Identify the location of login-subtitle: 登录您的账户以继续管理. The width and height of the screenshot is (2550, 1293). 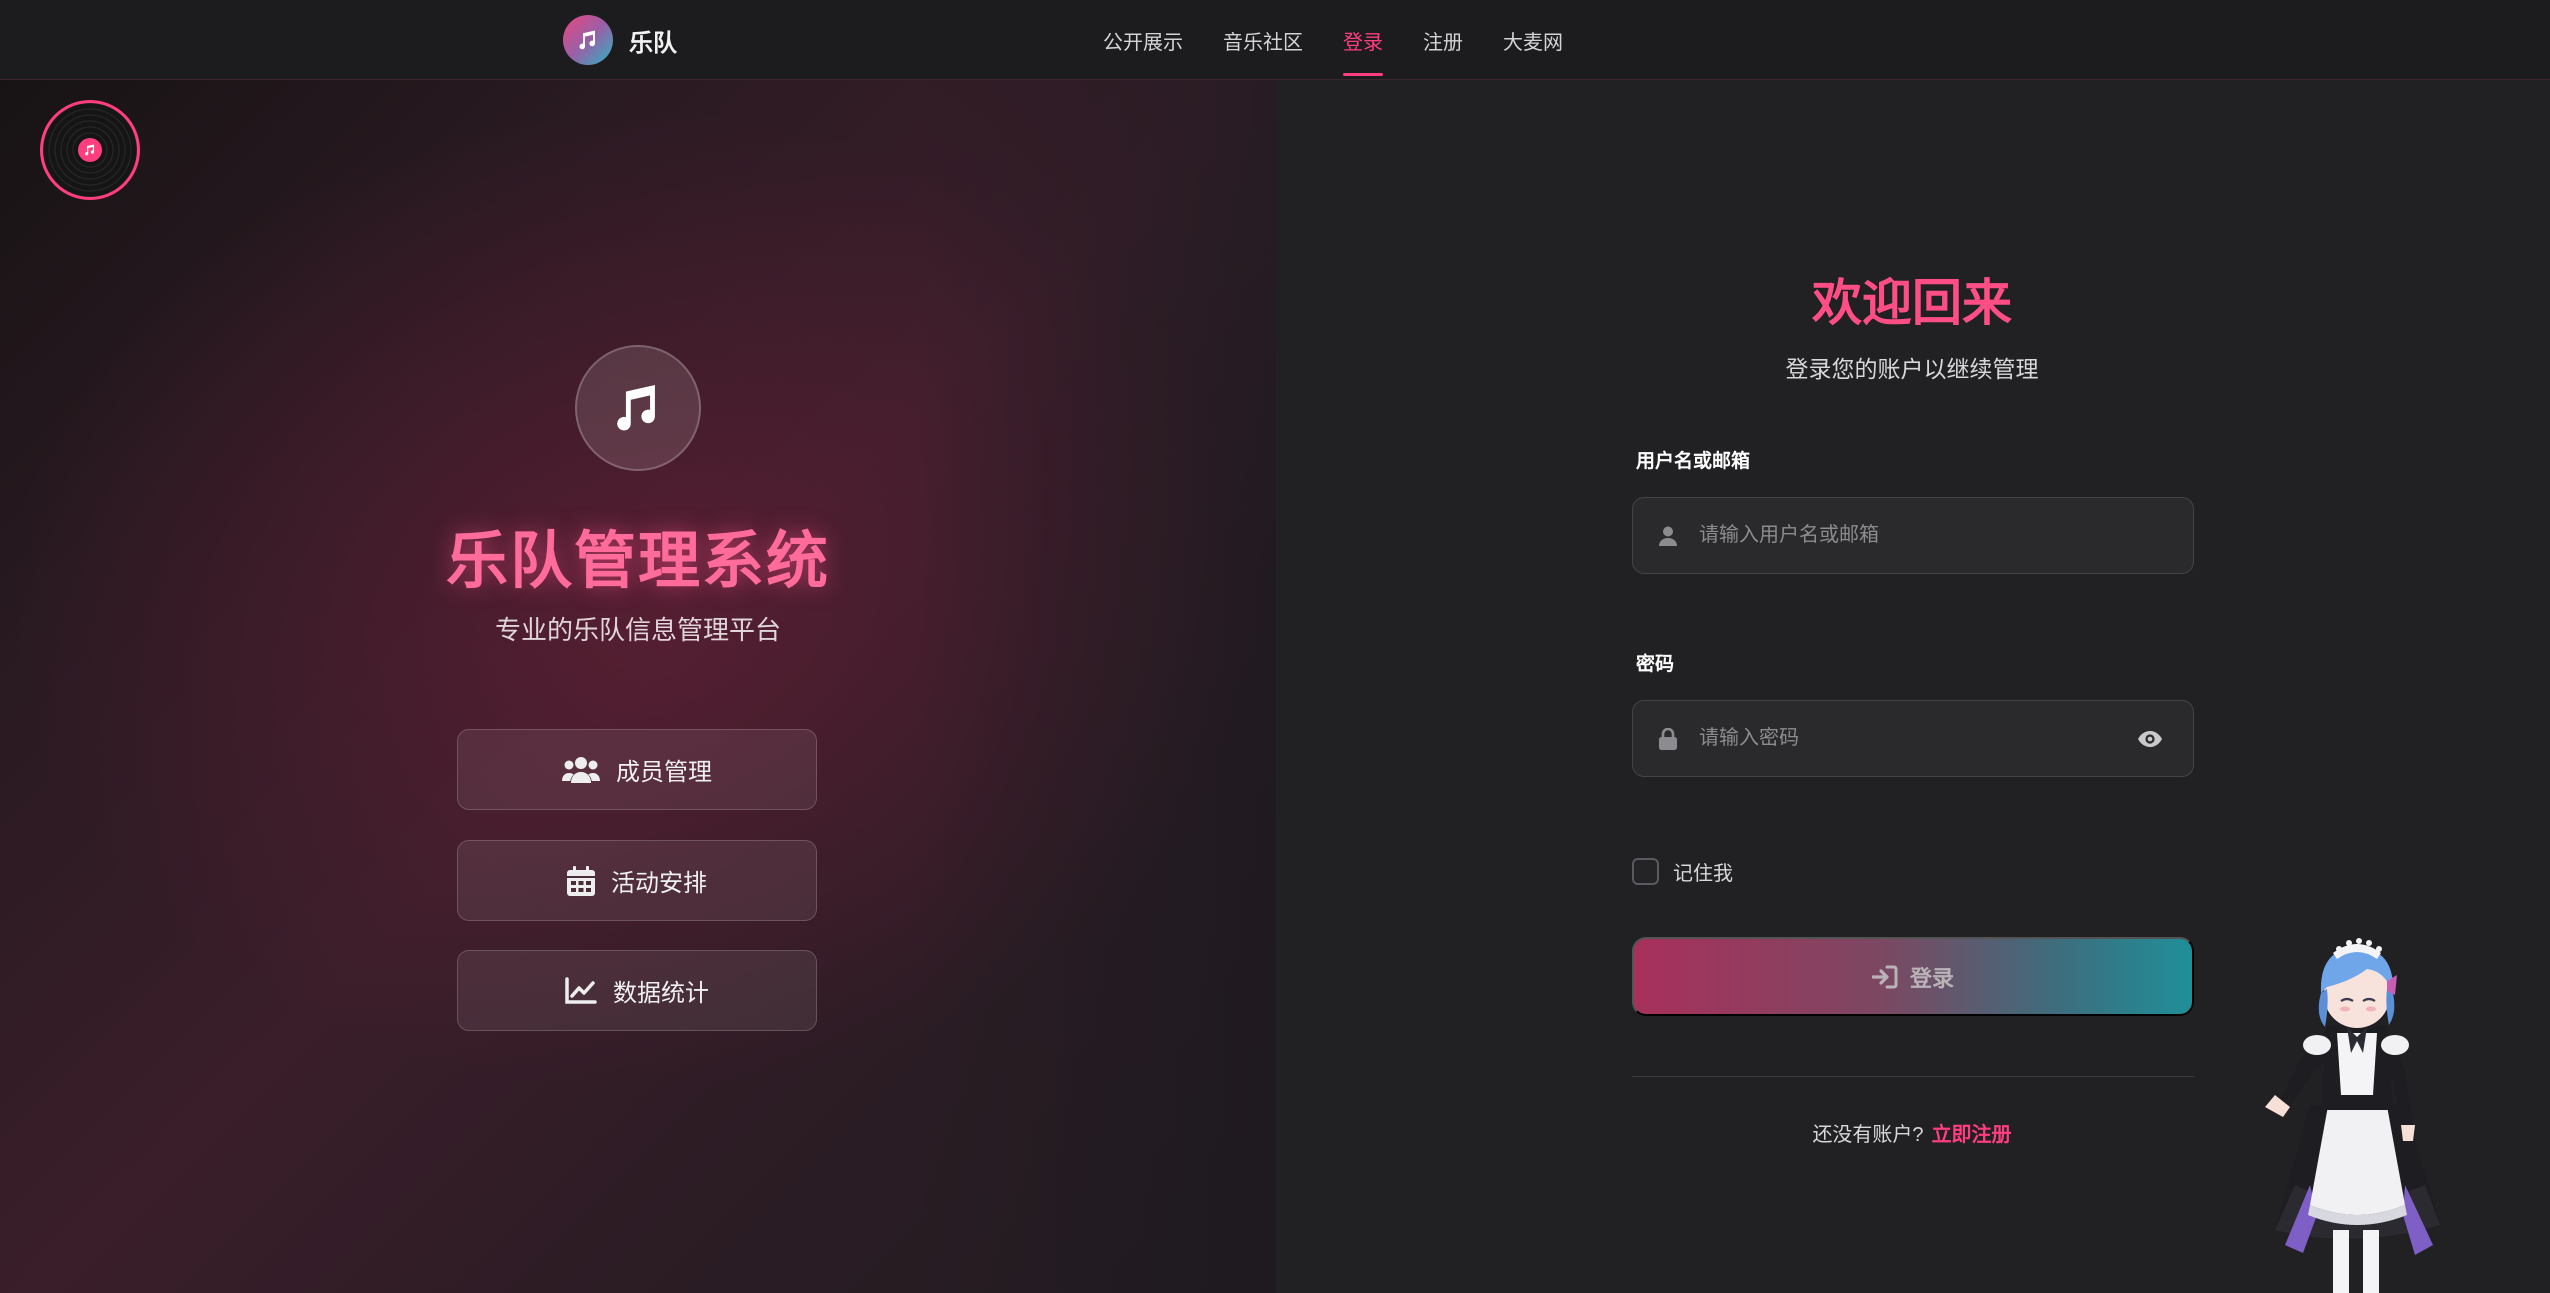
(1912, 369).